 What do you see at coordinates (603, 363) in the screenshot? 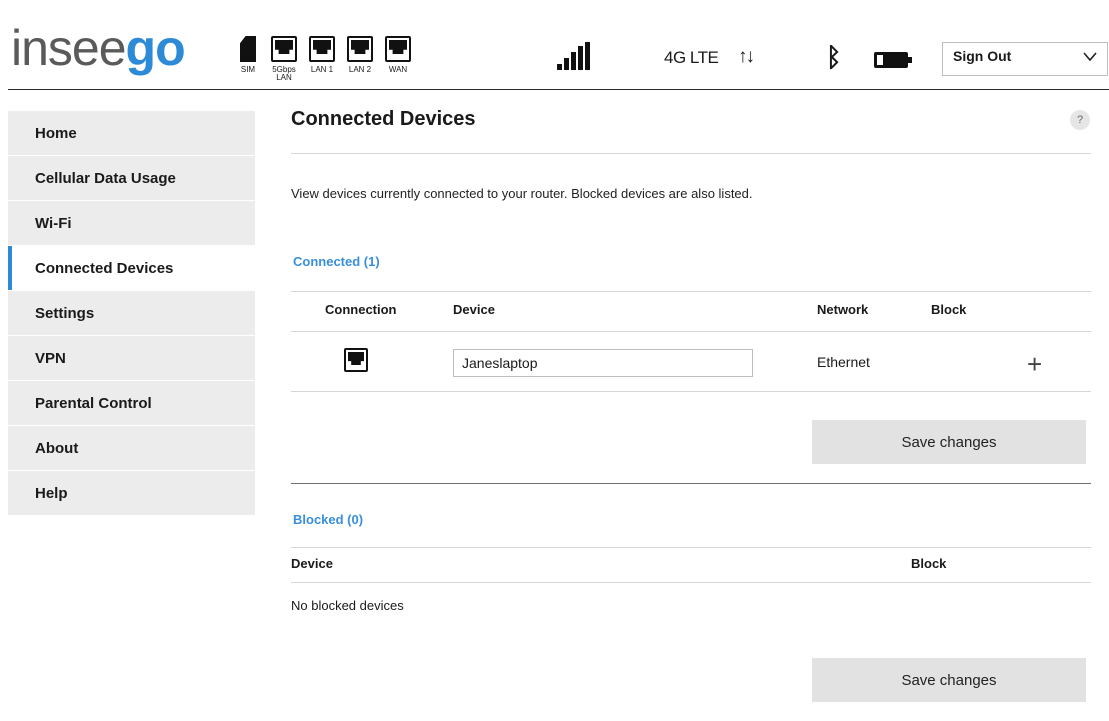
I see `device-name-input` at bounding box center [603, 363].